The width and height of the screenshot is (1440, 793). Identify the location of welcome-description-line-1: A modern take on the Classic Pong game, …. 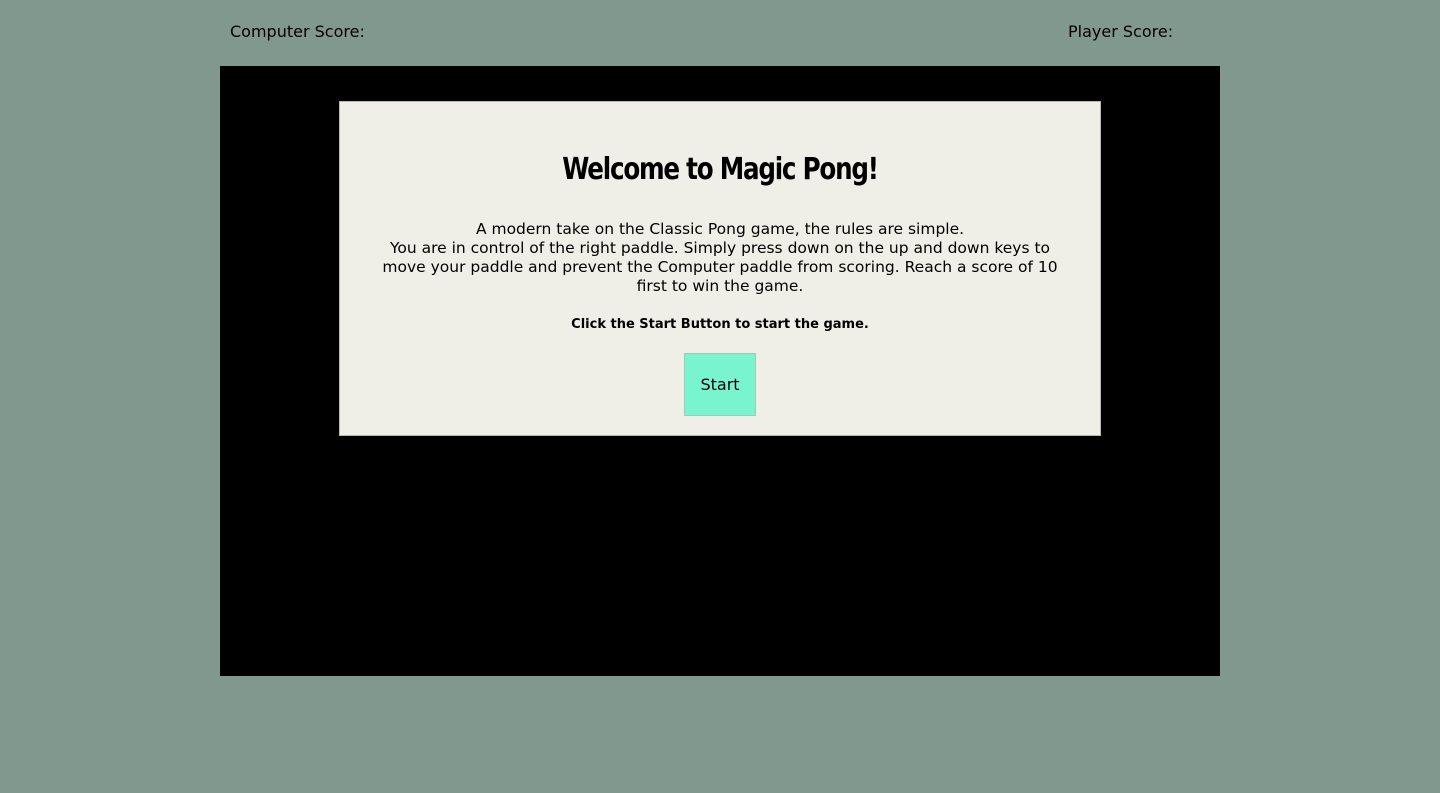
(720, 229).